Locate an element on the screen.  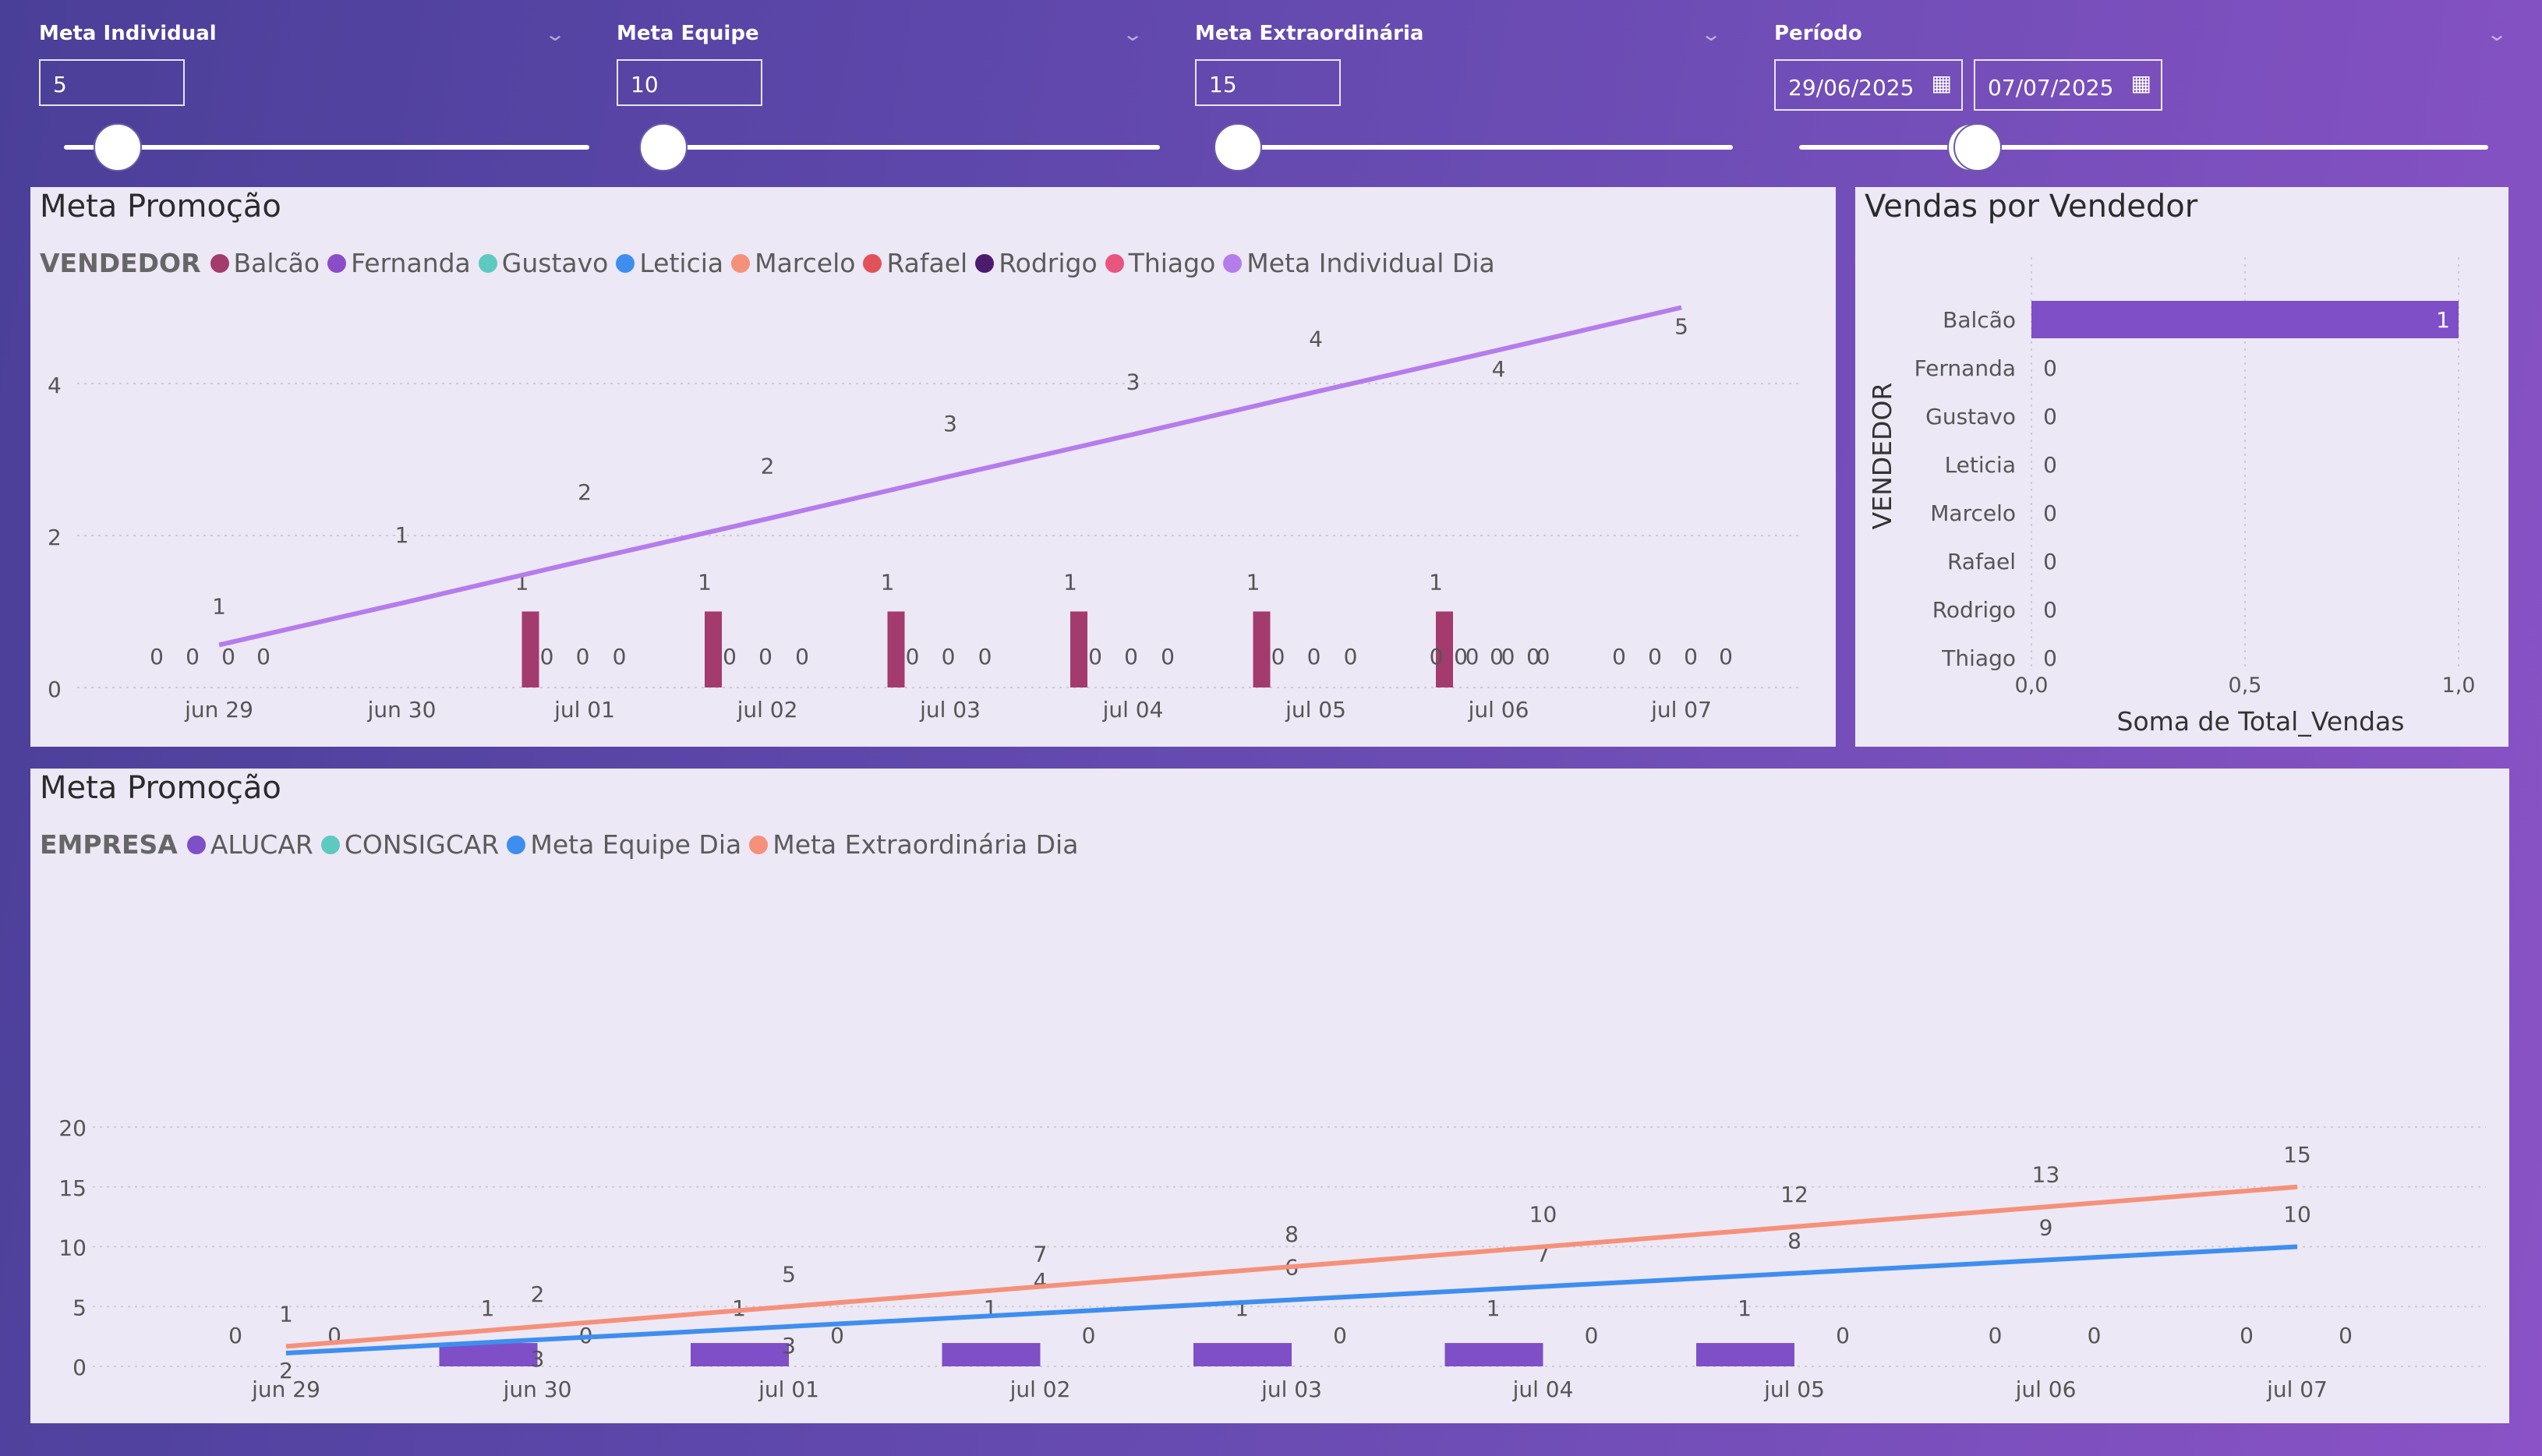
start-date-input: 29/06/2025 ▦ is located at coordinates (1869, 85).